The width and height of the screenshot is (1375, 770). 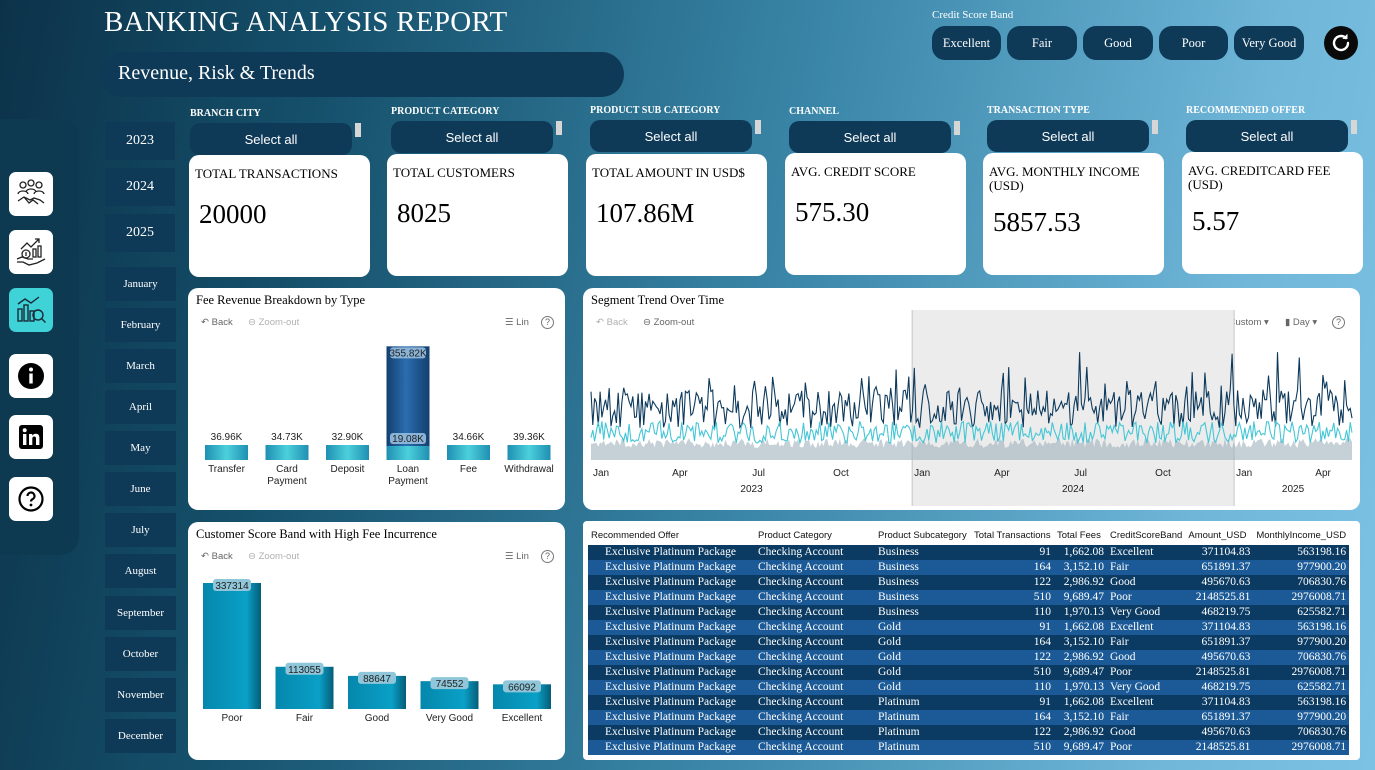 I want to click on data-label: 39.36K, so click(x=529, y=437).